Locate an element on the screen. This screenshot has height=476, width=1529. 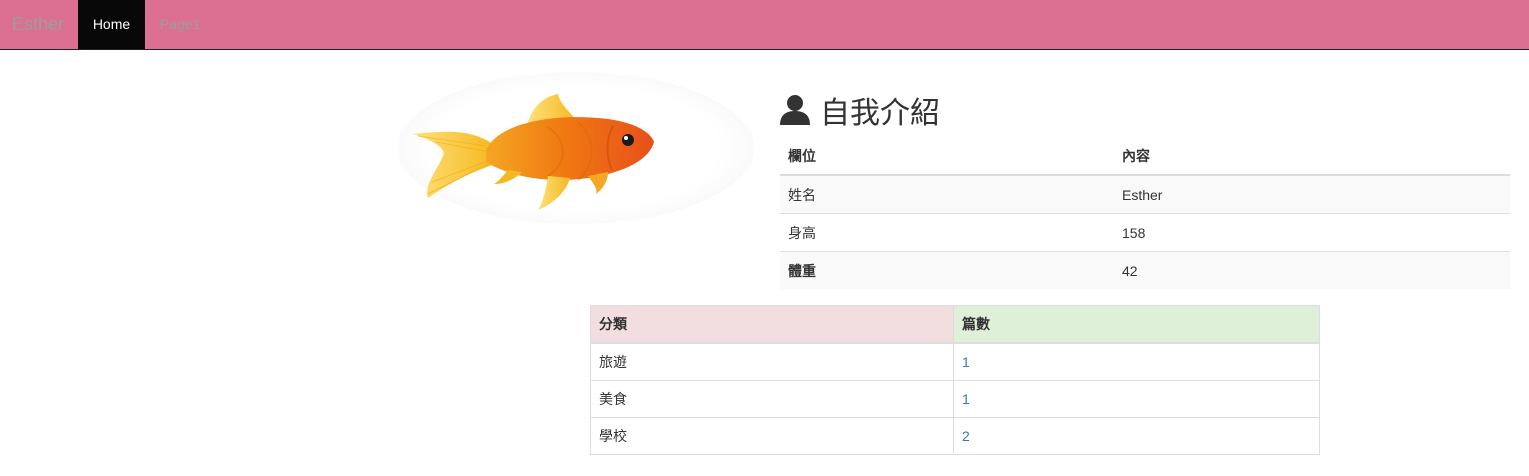
user-icon is located at coordinates (795, 110).